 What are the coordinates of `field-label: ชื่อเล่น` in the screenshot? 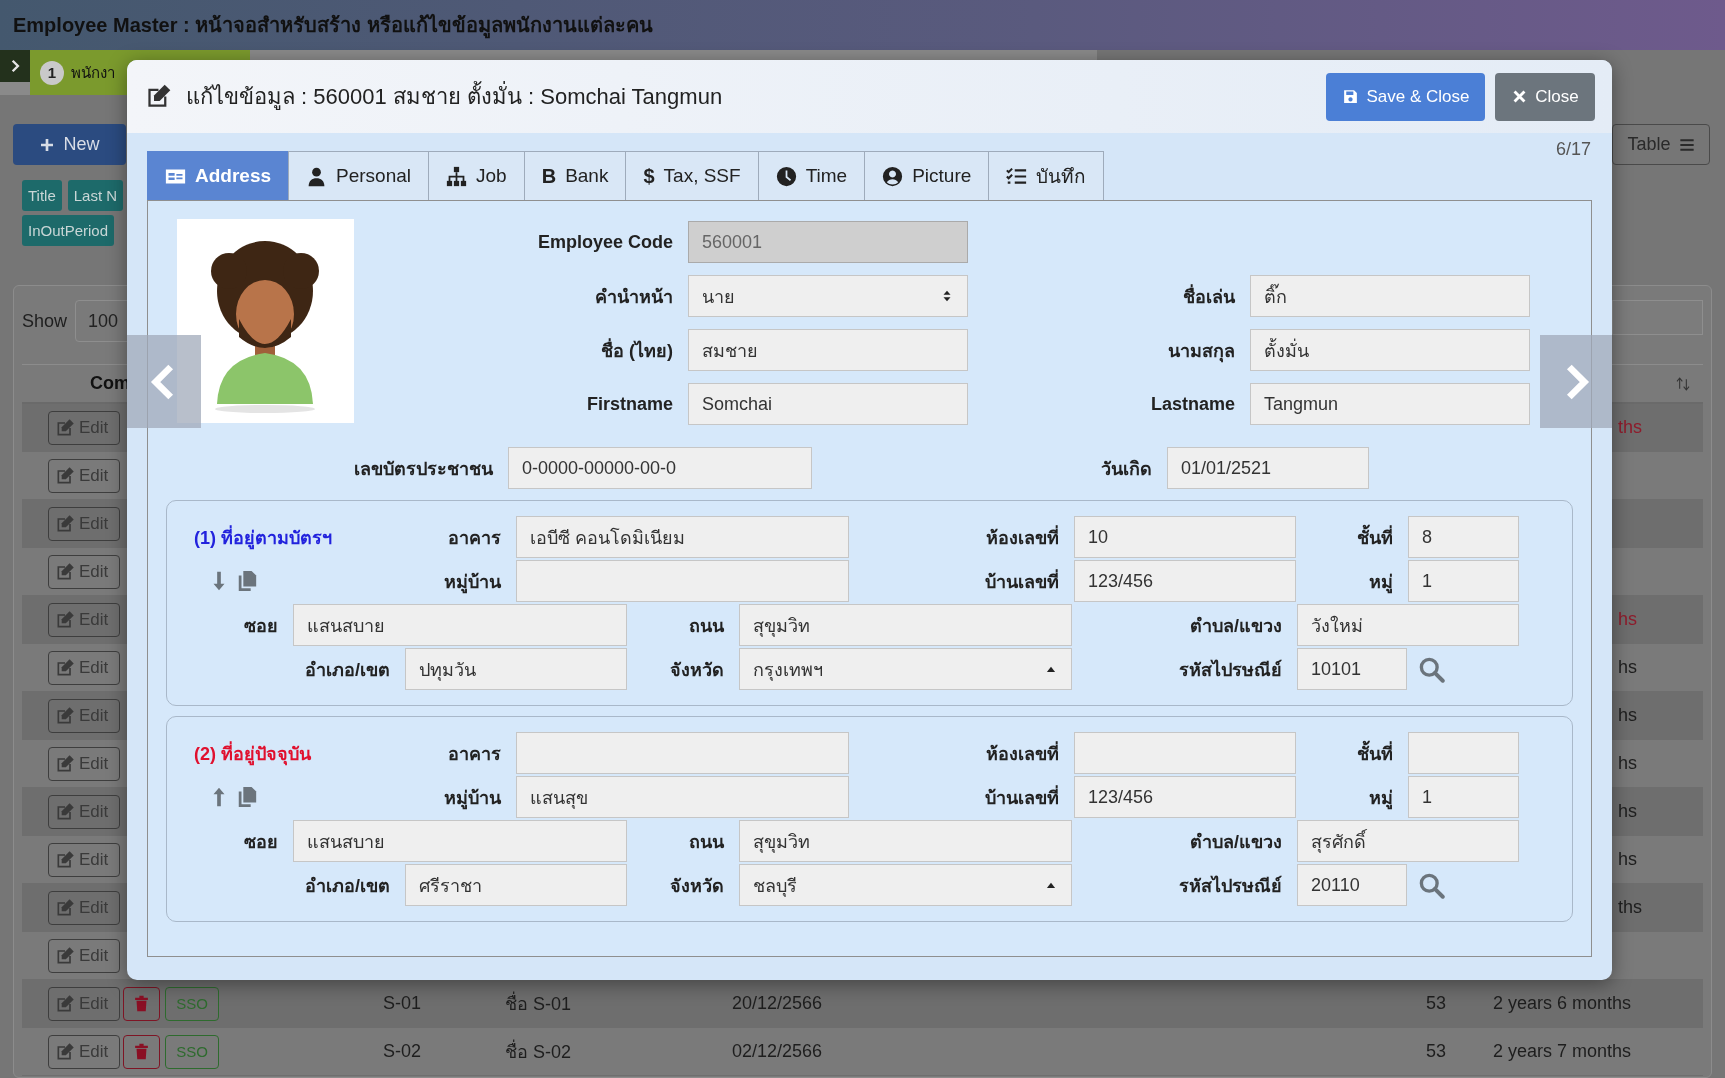 It's located at (1209, 296).